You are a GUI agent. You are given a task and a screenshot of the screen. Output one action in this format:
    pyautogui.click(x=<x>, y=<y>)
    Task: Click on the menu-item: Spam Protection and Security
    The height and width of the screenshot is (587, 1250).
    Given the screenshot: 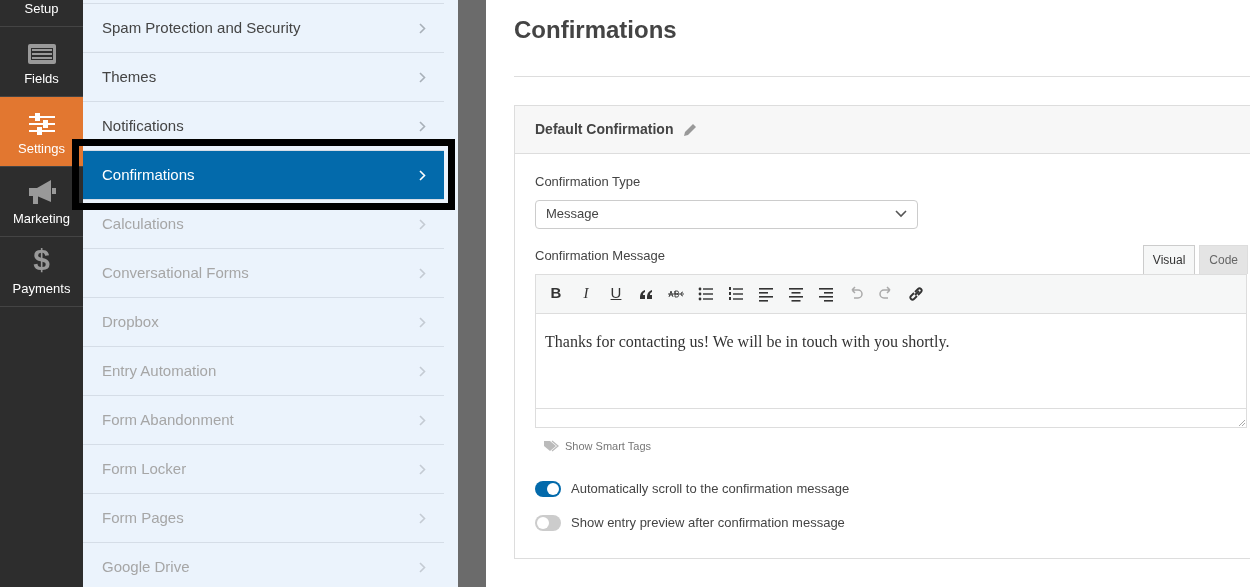 What is the action you would take?
    pyautogui.click(x=263, y=27)
    